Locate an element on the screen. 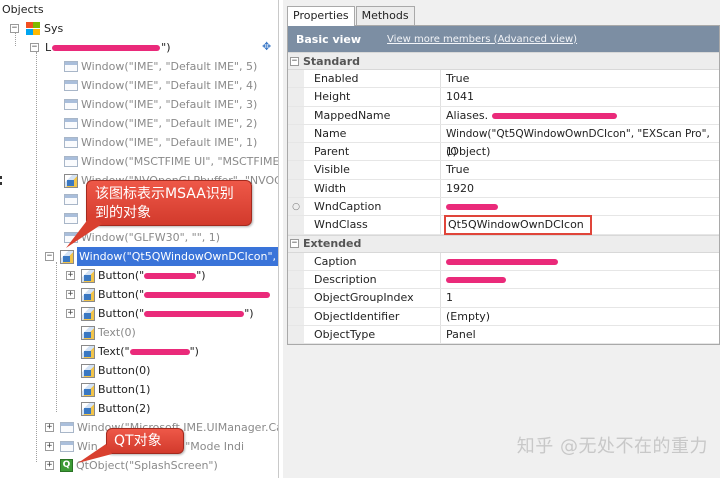 The width and height of the screenshot is (720, 478). tab-methods: Methods is located at coordinates (385, 15).